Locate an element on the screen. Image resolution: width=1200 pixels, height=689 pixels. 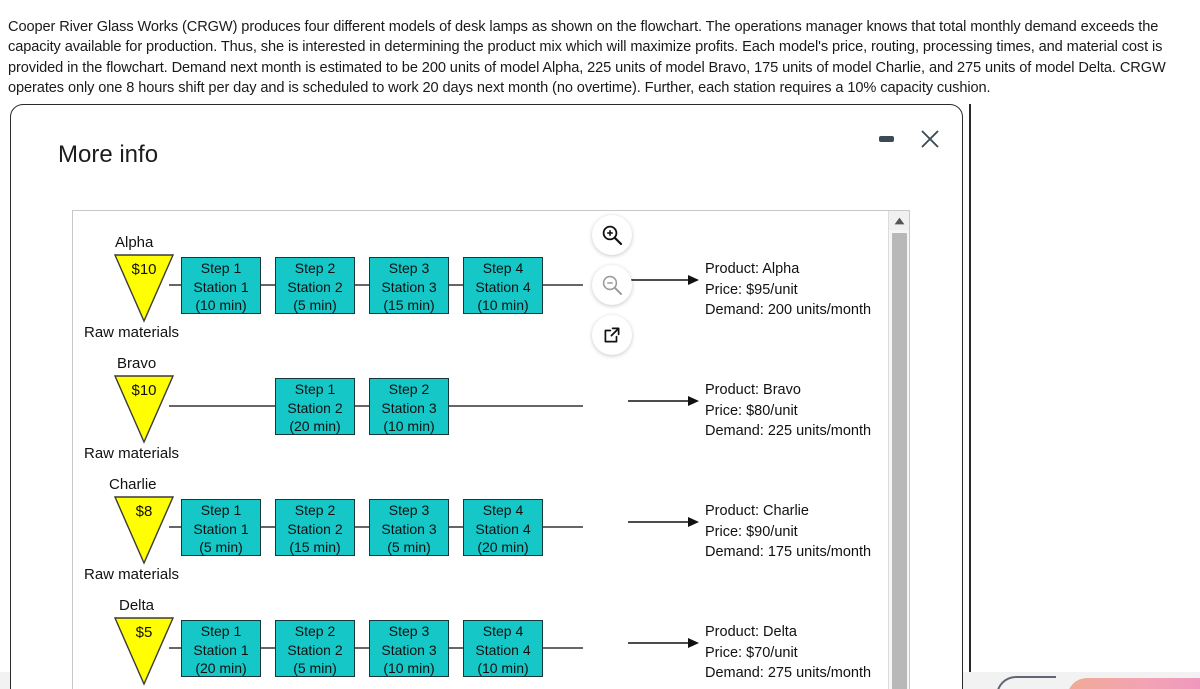
zoom-out-button is located at coordinates (612, 285).